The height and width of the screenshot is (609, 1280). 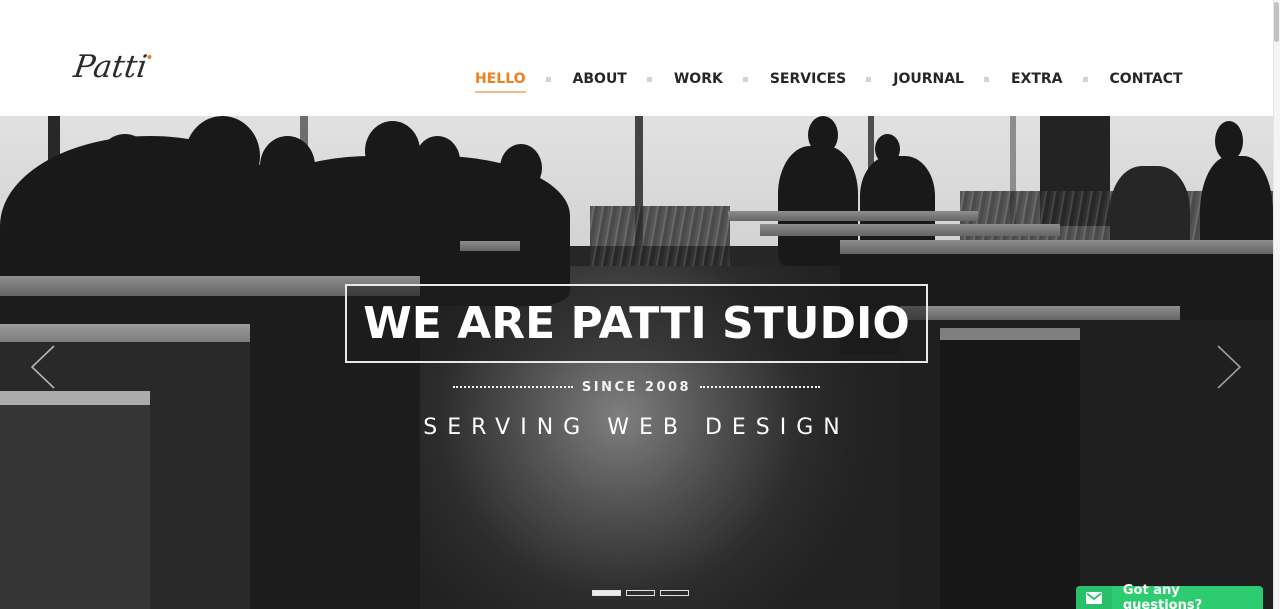 I want to click on envelope-icon, so click(x=1093, y=598).